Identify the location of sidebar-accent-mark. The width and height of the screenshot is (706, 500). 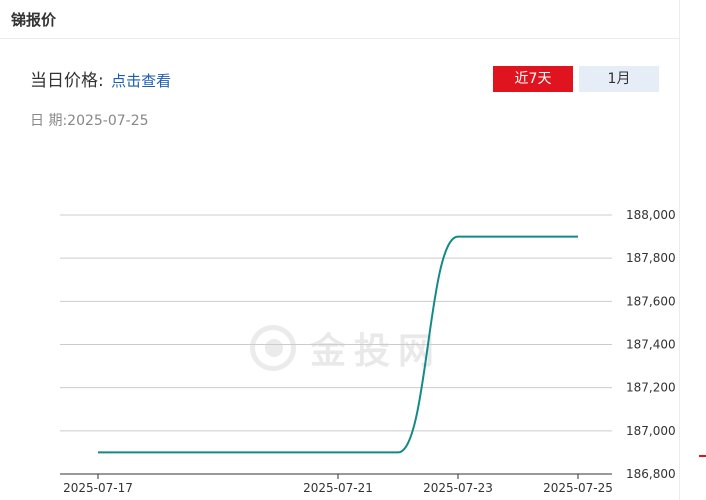
(702, 456).